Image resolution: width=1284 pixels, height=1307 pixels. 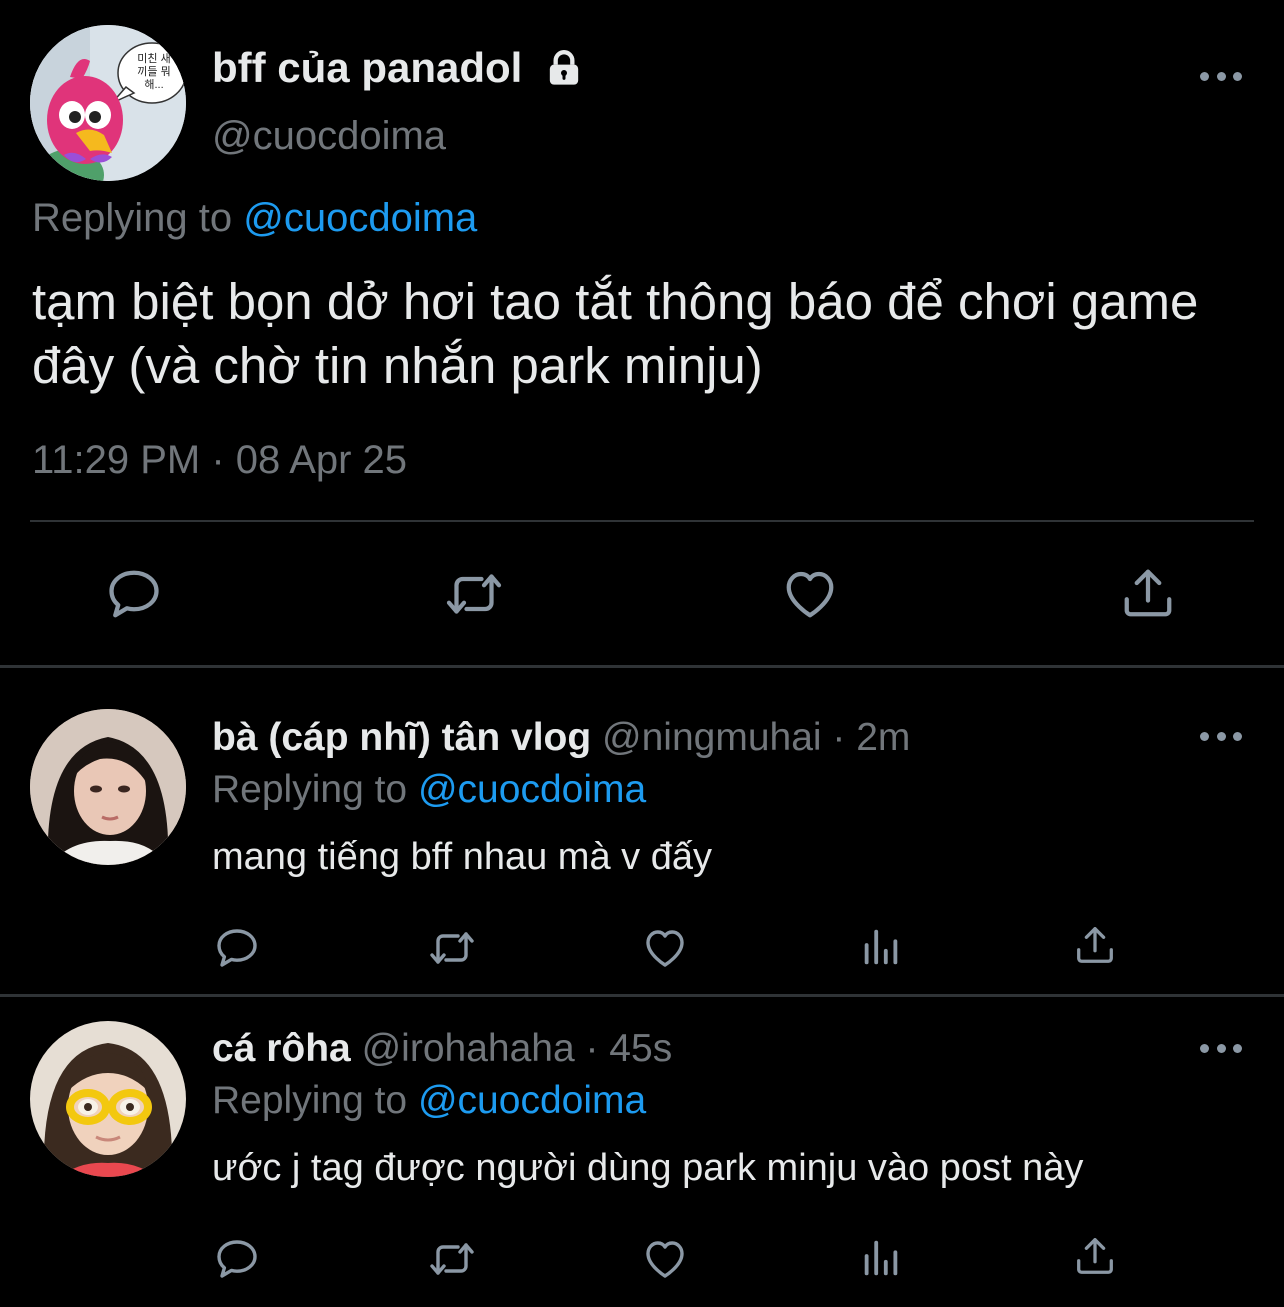 I want to click on timestamp: 11:29 PM · 08 Apr 25, so click(x=219, y=460).